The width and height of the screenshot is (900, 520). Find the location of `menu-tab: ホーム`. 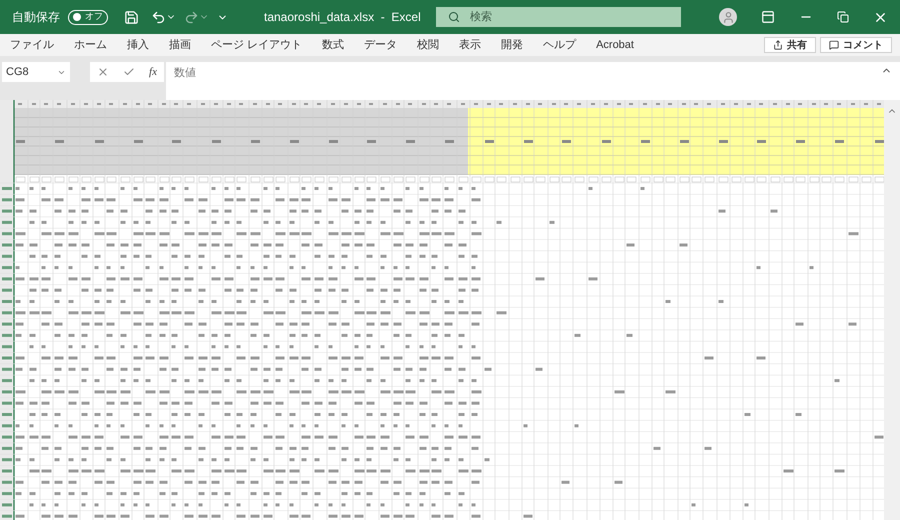

menu-tab: ホーム is located at coordinates (90, 45).